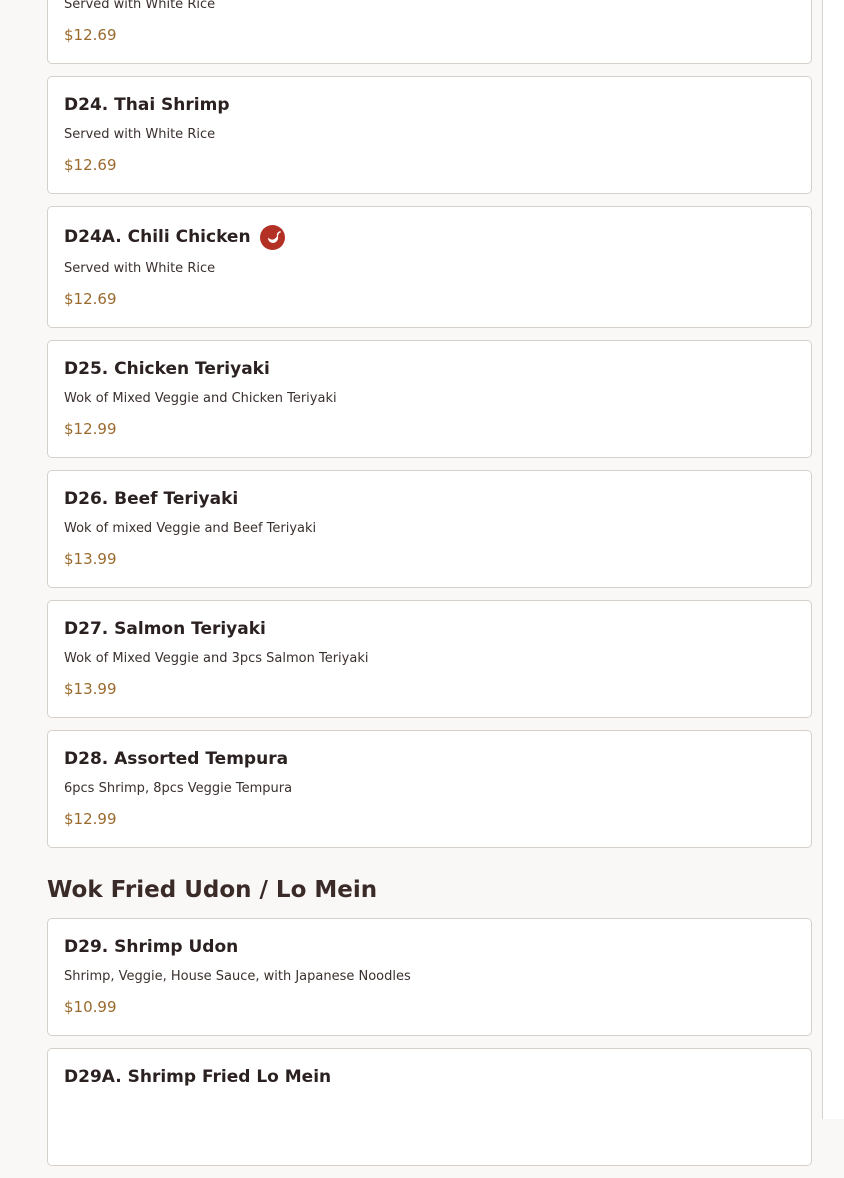 The height and width of the screenshot is (1178, 844). I want to click on item-name: D26. Beef Teriyaki, so click(151, 499).